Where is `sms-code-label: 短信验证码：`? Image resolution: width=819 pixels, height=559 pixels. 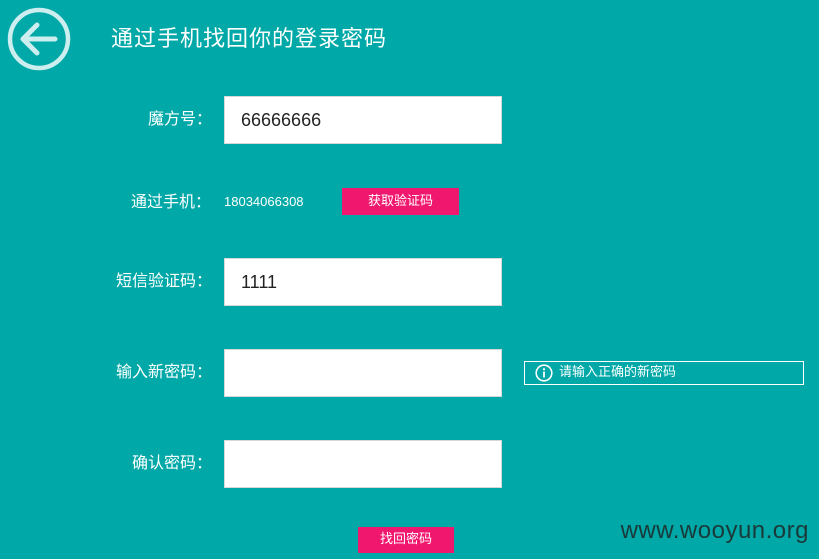
sms-code-label: 短信验证码： is located at coordinates (163, 280).